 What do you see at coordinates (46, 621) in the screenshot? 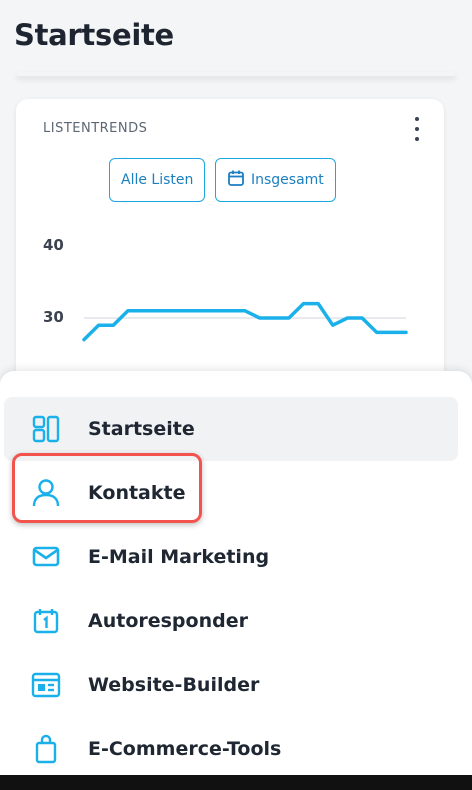
I see `calendar-one-icon` at bounding box center [46, 621].